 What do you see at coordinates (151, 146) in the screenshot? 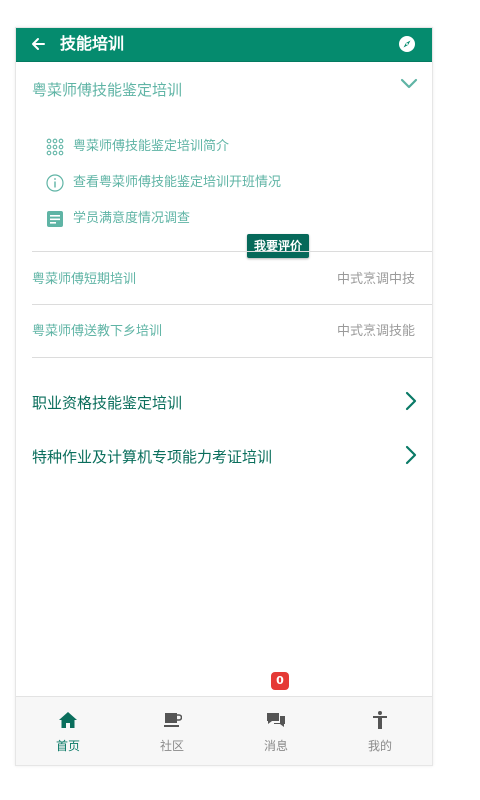
I see `link-label: 粤菜师傅技能鉴定培训简介` at bounding box center [151, 146].